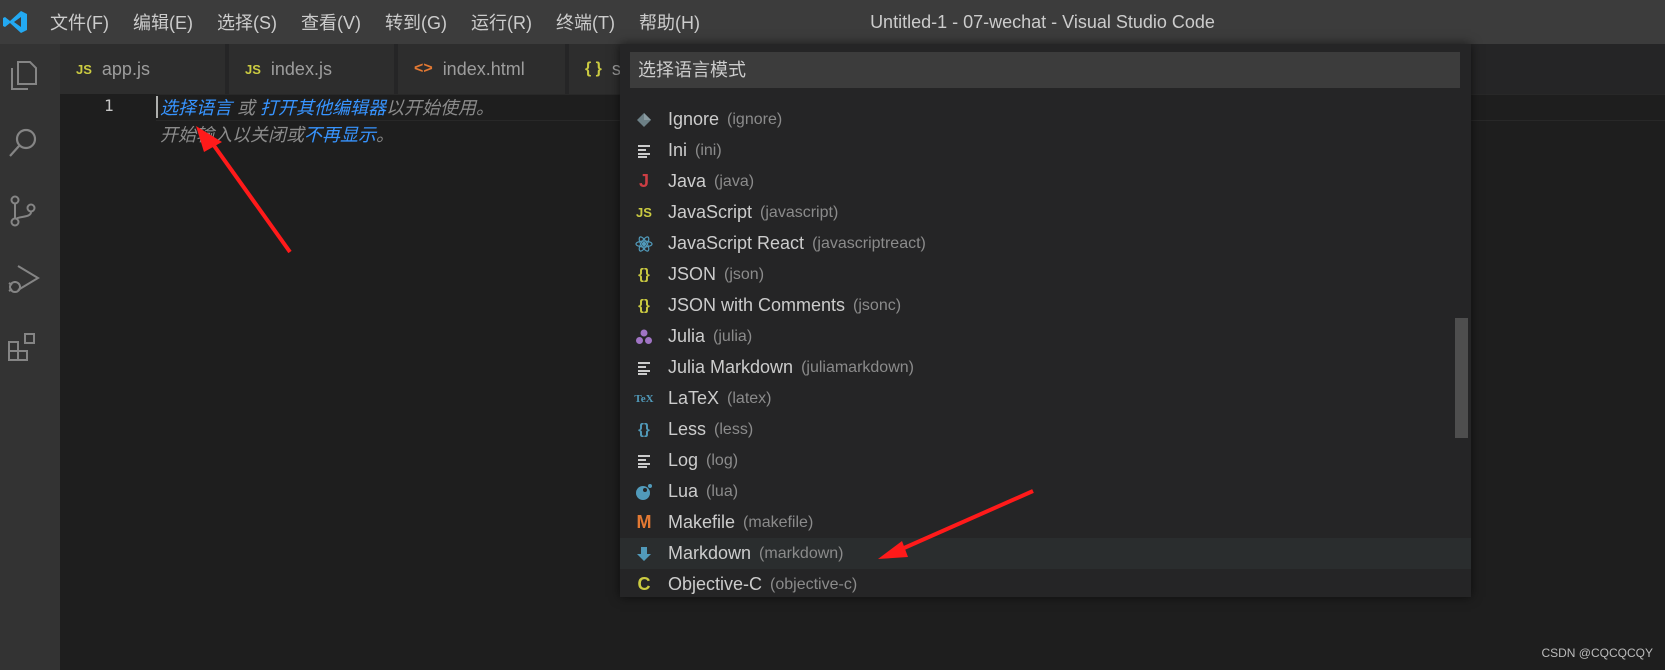 The width and height of the screenshot is (1665, 670). What do you see at coordinates (1597, 653) in the screenshot?
I see `watermark: CSDN @CQCQCQY` at bounding box center [1597, 653].